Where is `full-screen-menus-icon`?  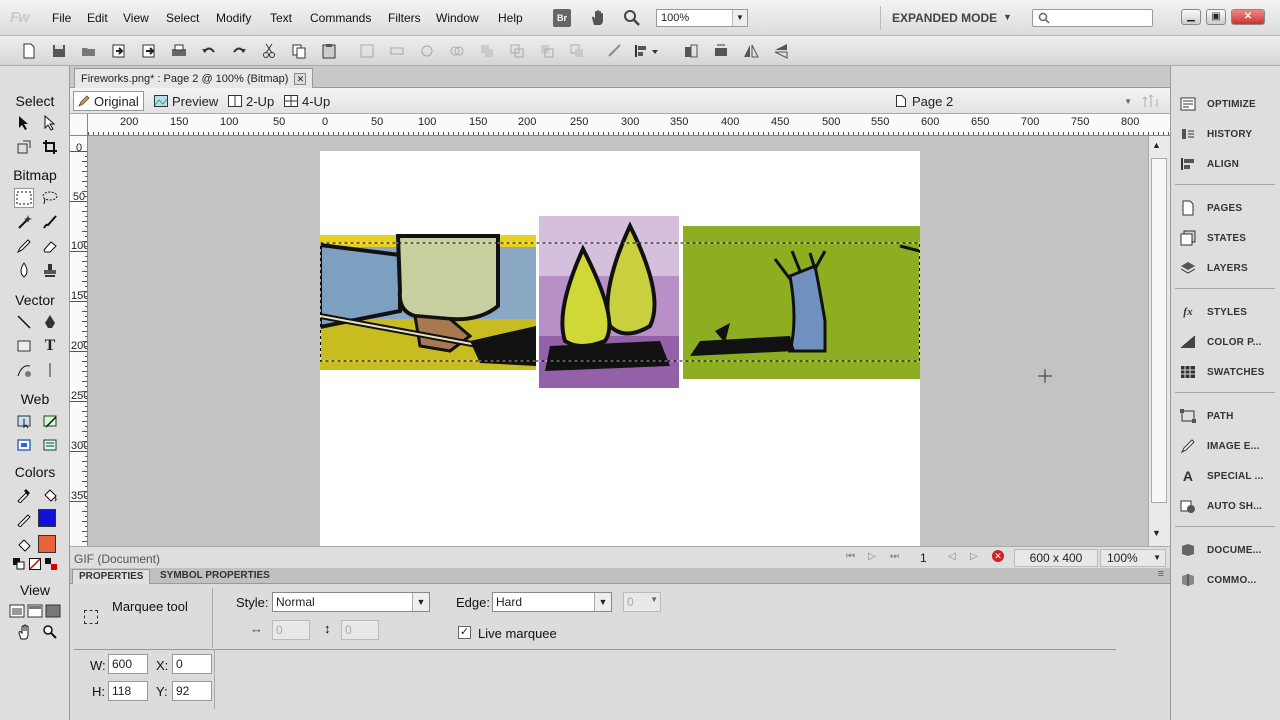 full-screen-menus-icon is located at coordinates (35, 611).